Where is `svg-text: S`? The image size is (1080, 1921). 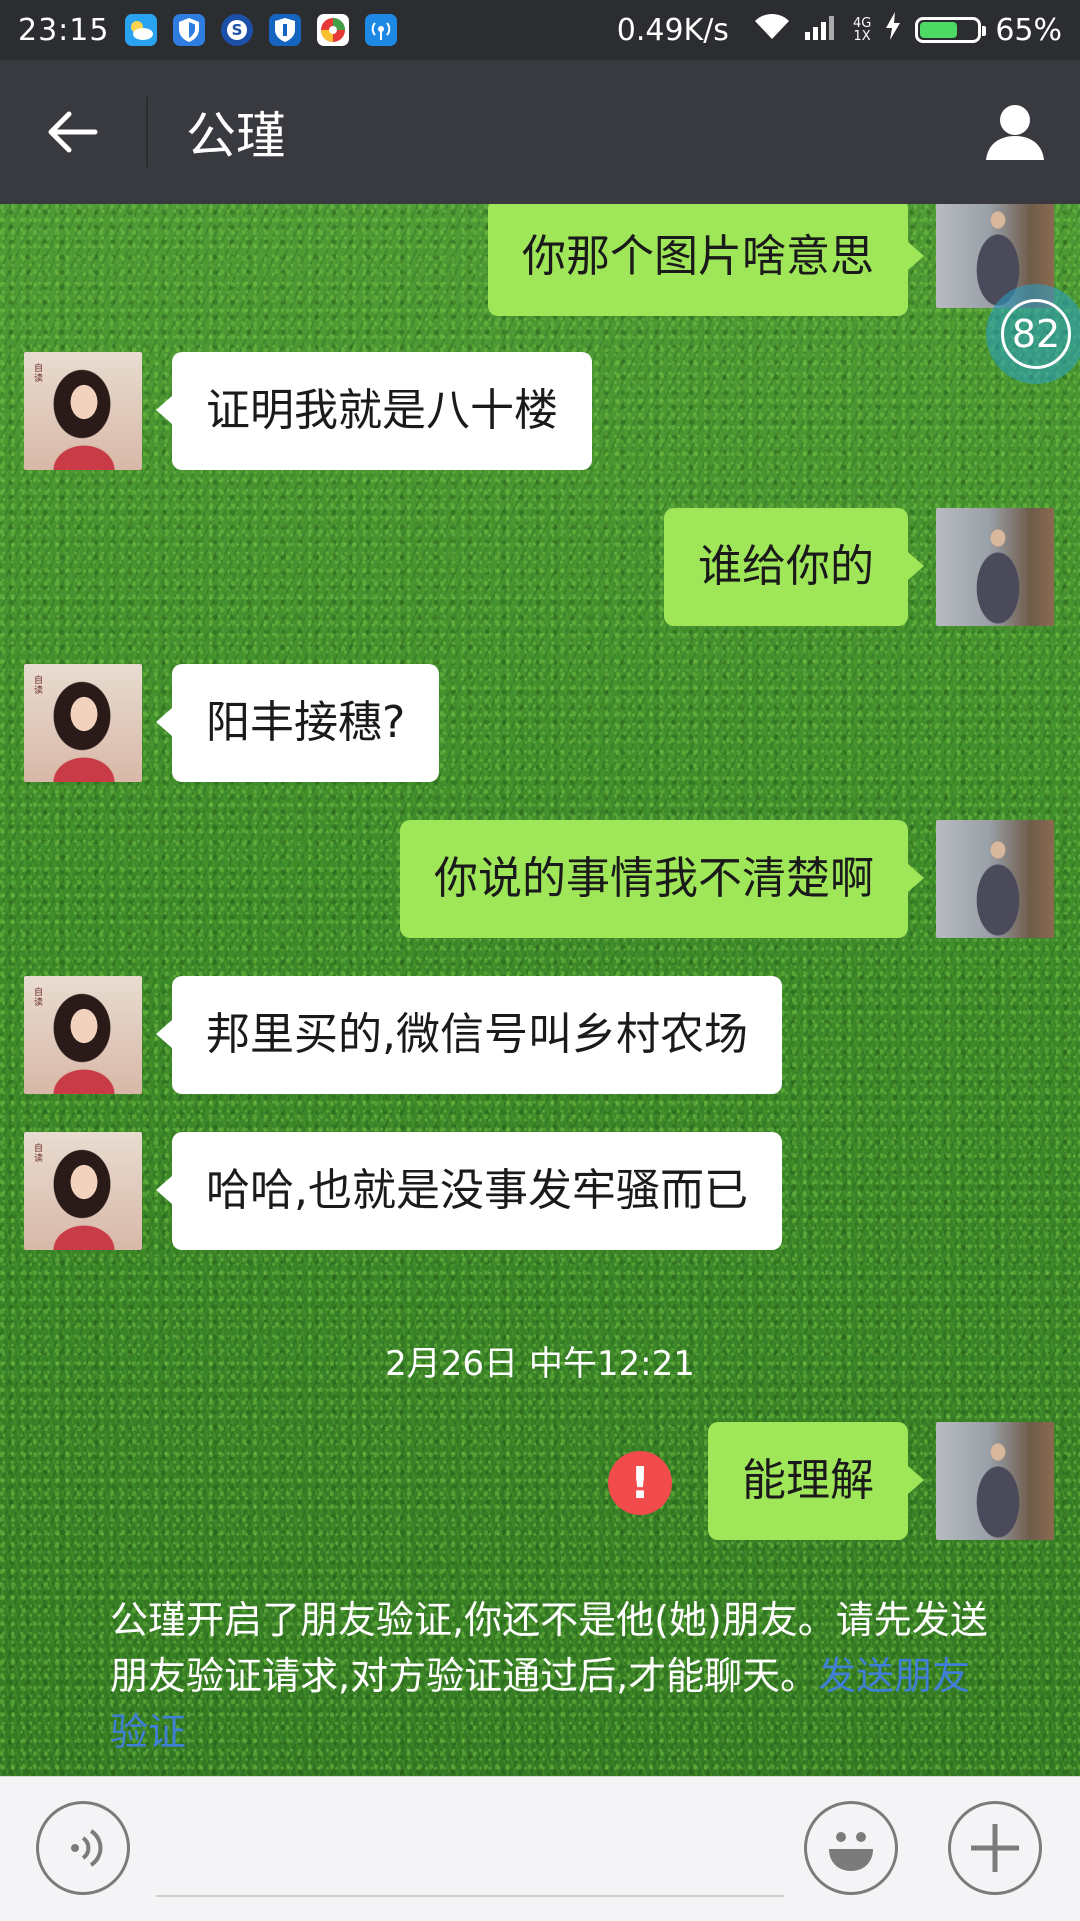
svg-text: S is located at coordinates (237, 30).